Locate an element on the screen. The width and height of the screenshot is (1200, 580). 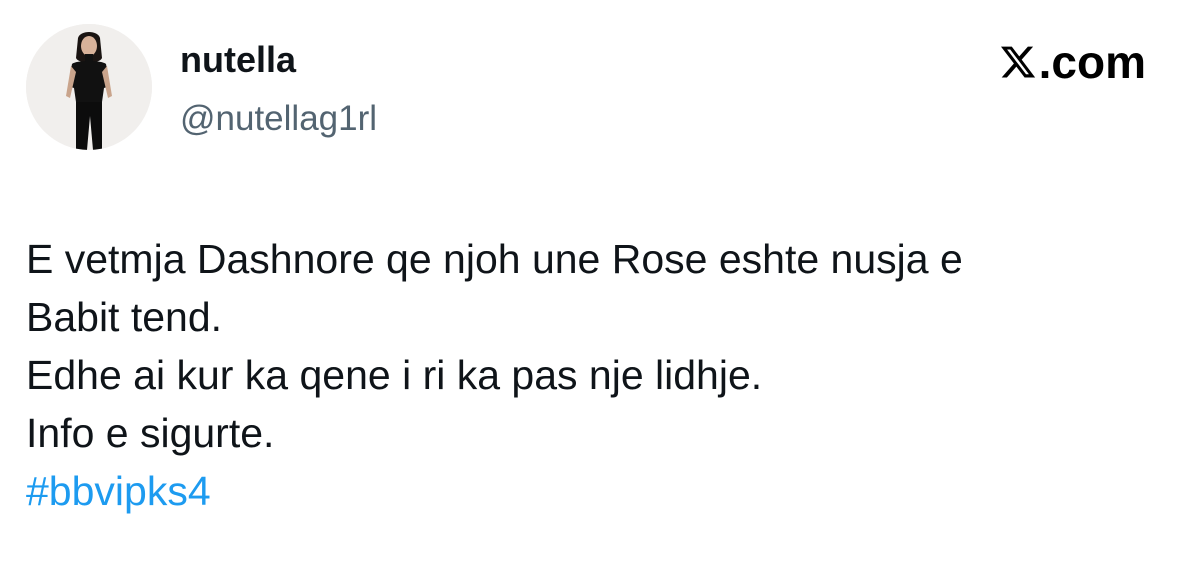
hashtag-link: #bbvipks4 is located at coordinates (601, 491).